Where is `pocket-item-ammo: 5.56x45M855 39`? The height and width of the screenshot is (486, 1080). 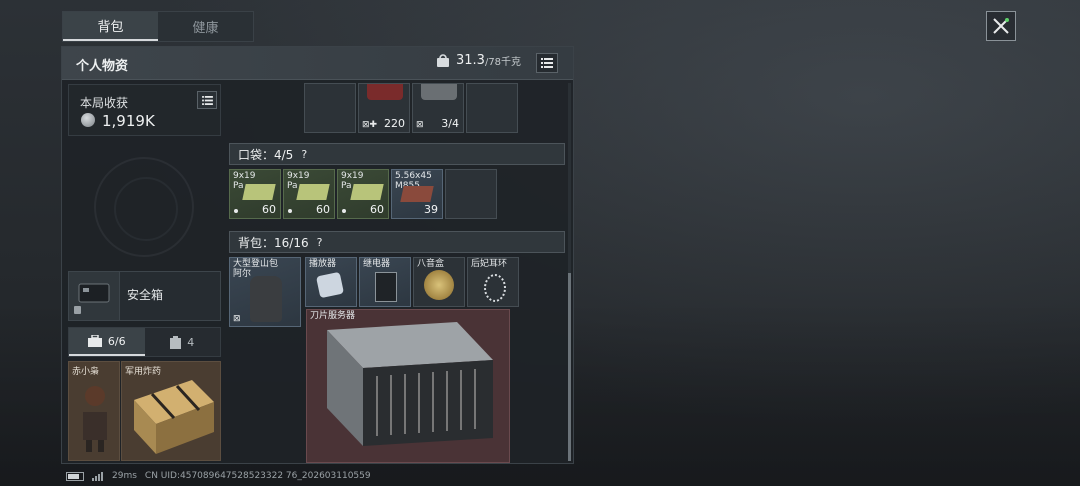 pocket-item-ammo: 5.56x45M855 39 is located at coordinates (417, 194).